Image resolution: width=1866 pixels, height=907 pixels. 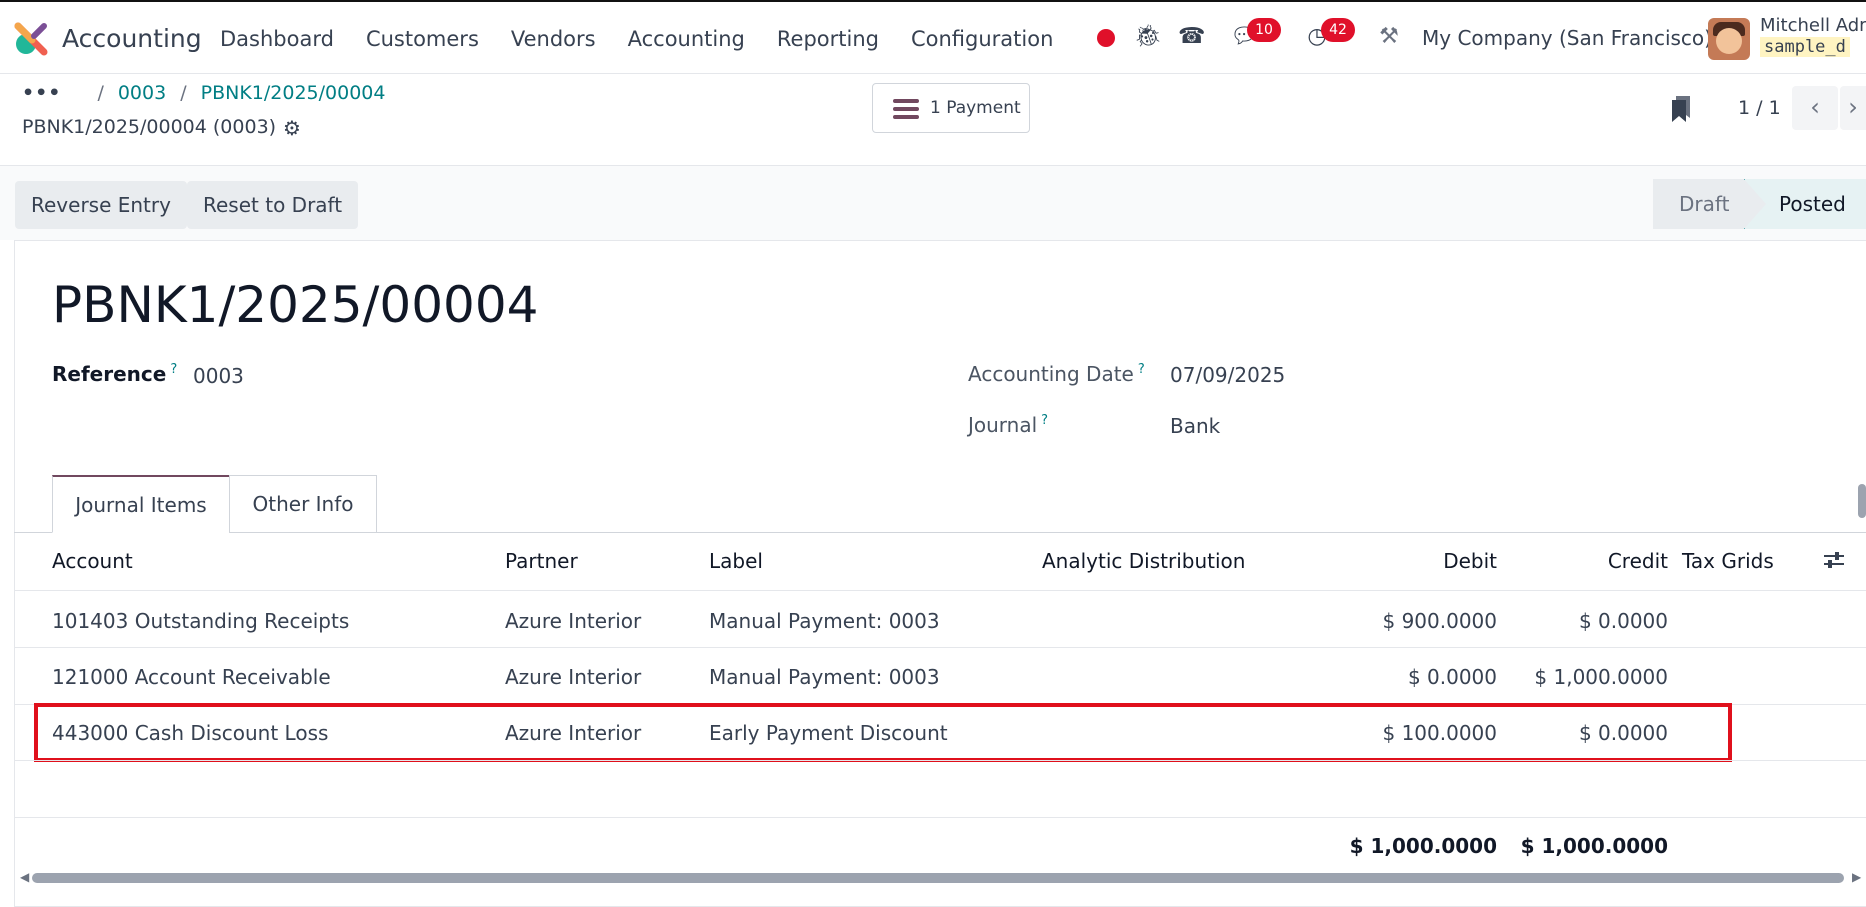 I want to click on column-account: Account, so click(x=92, y=561).